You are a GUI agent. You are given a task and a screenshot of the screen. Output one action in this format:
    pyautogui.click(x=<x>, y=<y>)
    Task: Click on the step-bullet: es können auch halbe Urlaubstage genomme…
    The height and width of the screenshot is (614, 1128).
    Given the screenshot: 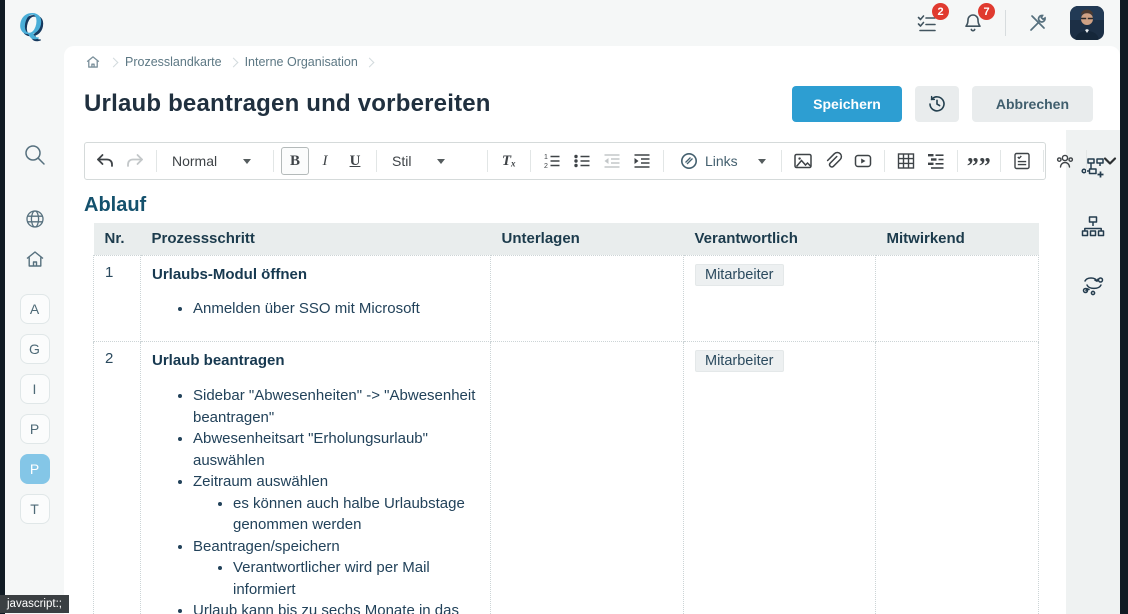 What is the action you would take?
    pyautogui.click(x=356, y=514)
    